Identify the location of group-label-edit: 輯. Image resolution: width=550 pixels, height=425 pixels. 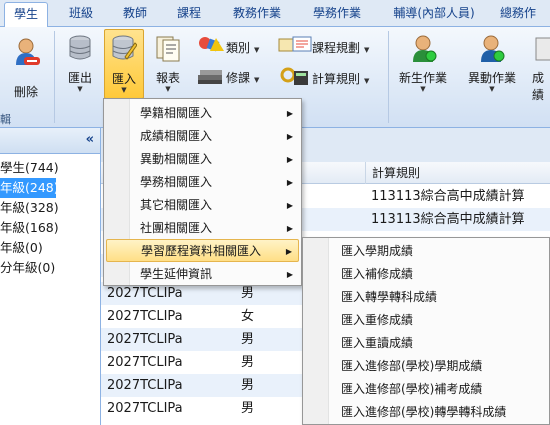
(5, 119).